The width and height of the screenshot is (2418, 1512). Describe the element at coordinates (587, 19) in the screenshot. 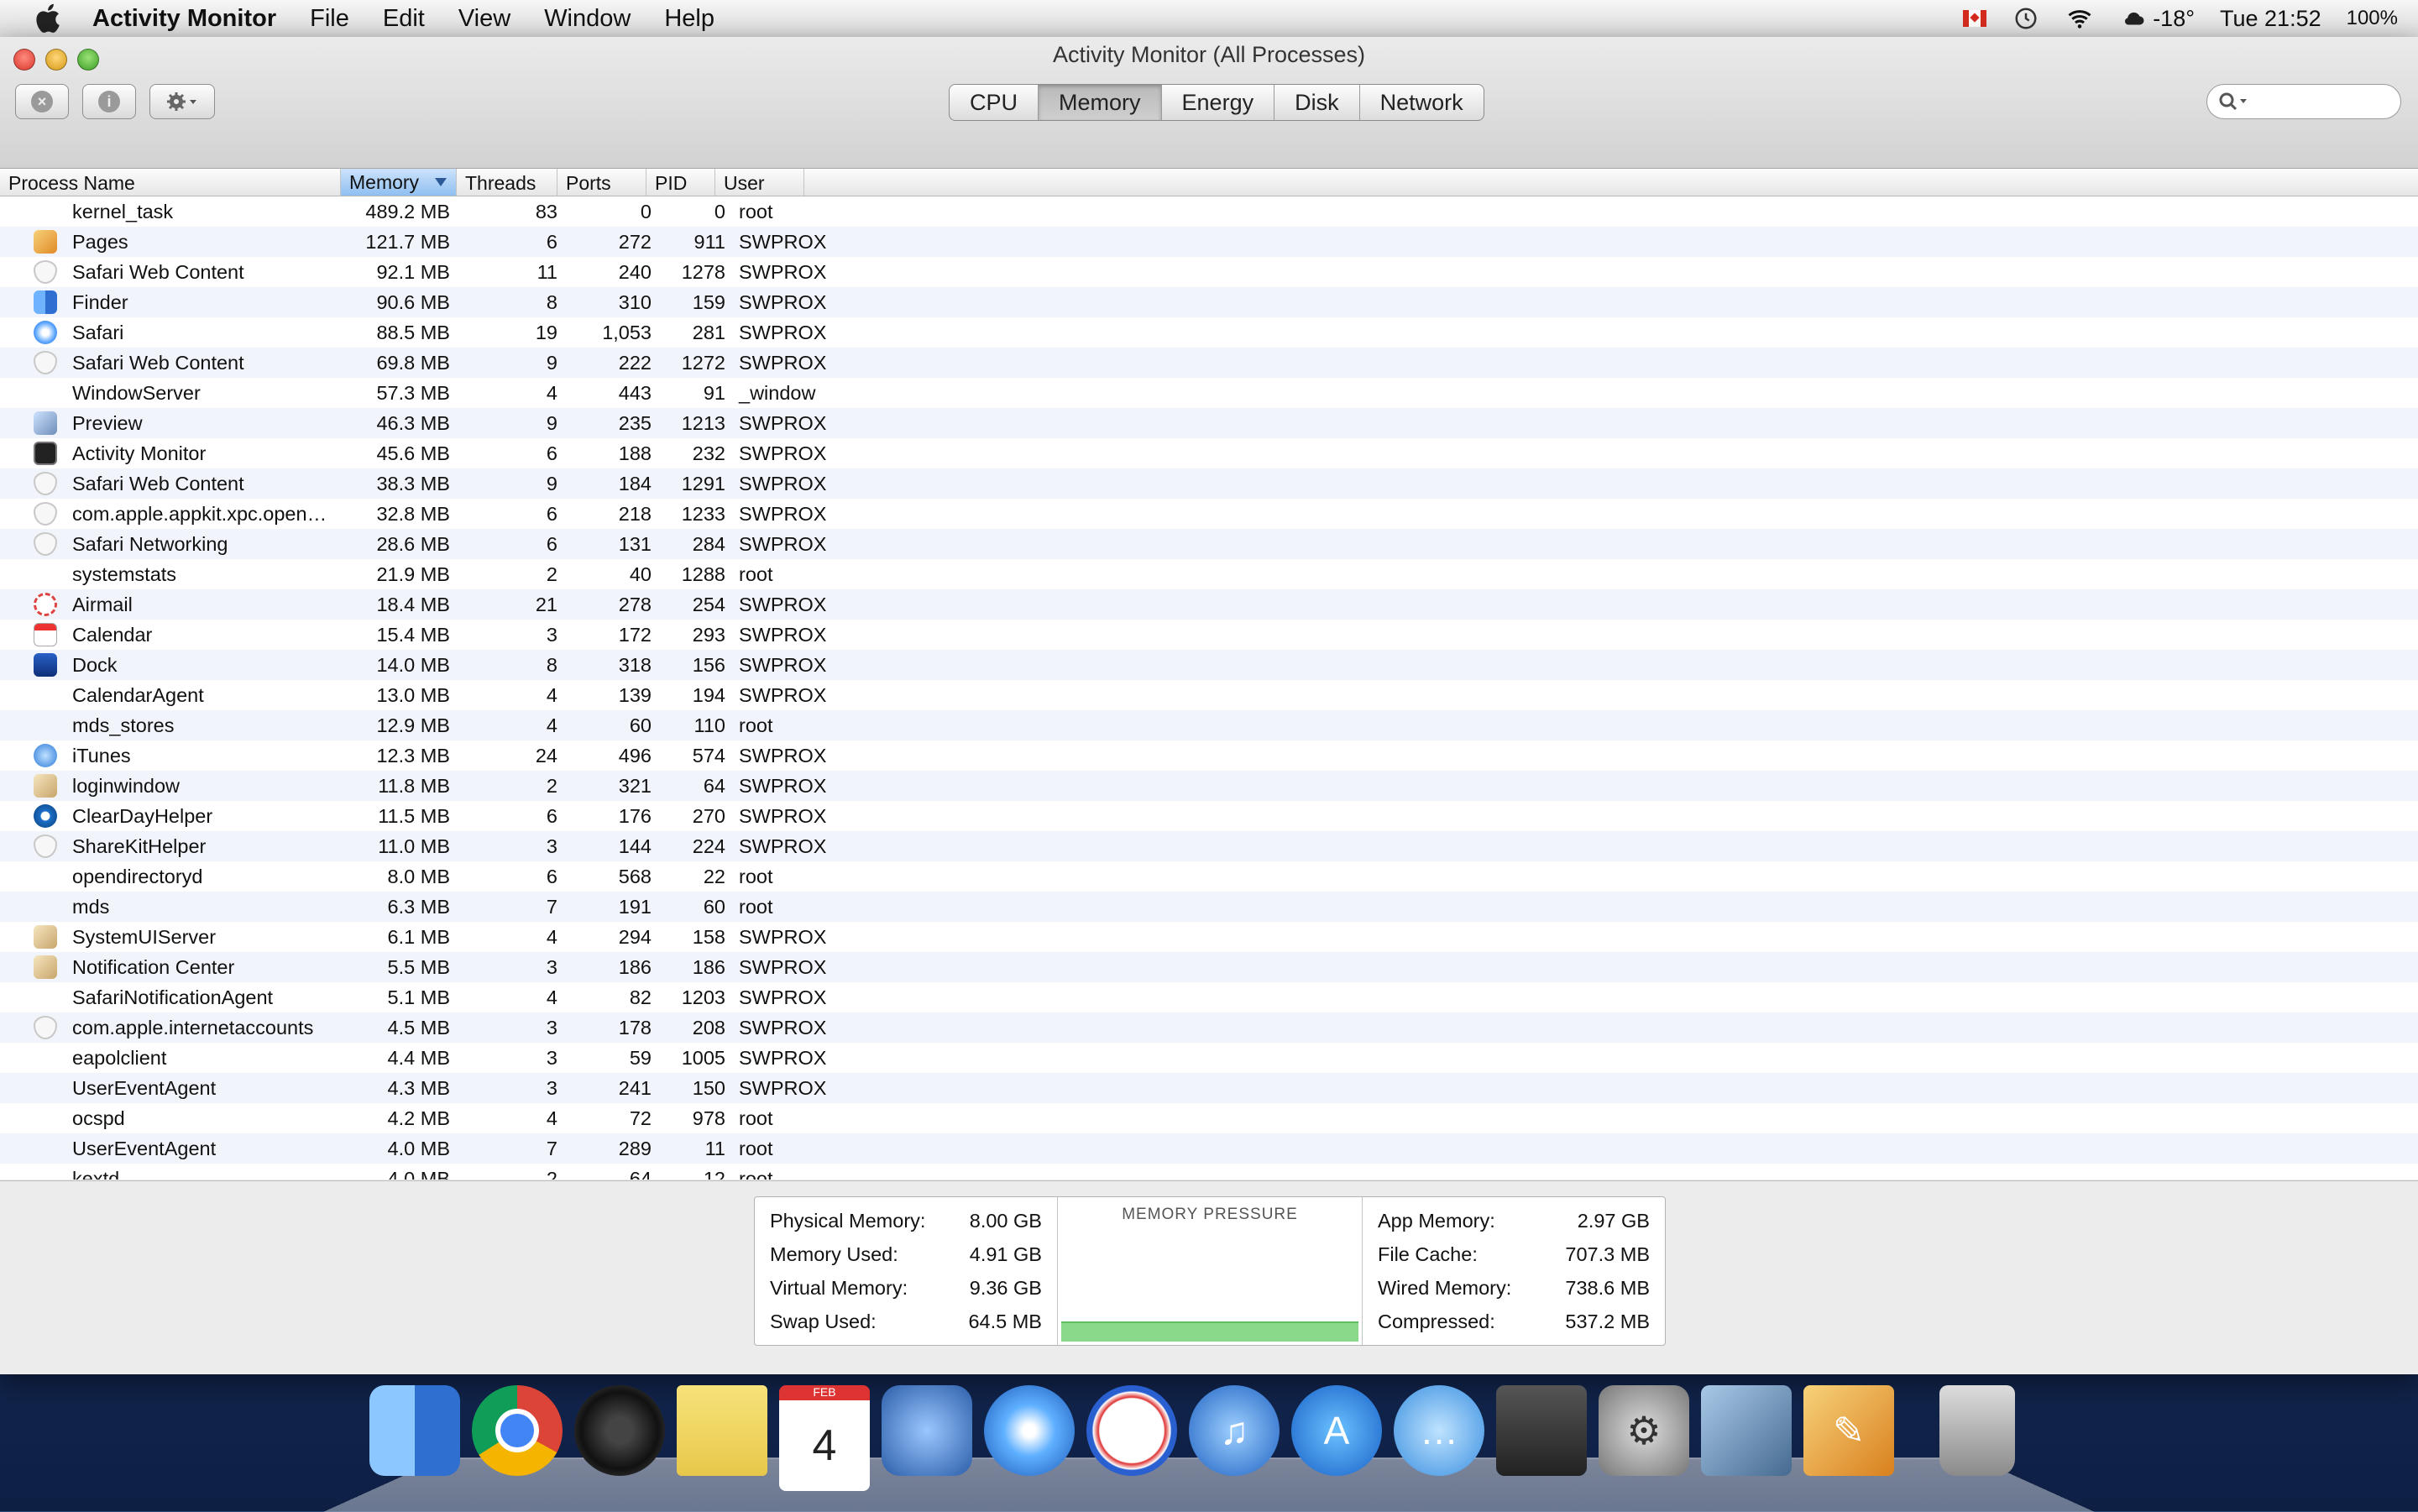

I see `menu-window: Window` at that location.